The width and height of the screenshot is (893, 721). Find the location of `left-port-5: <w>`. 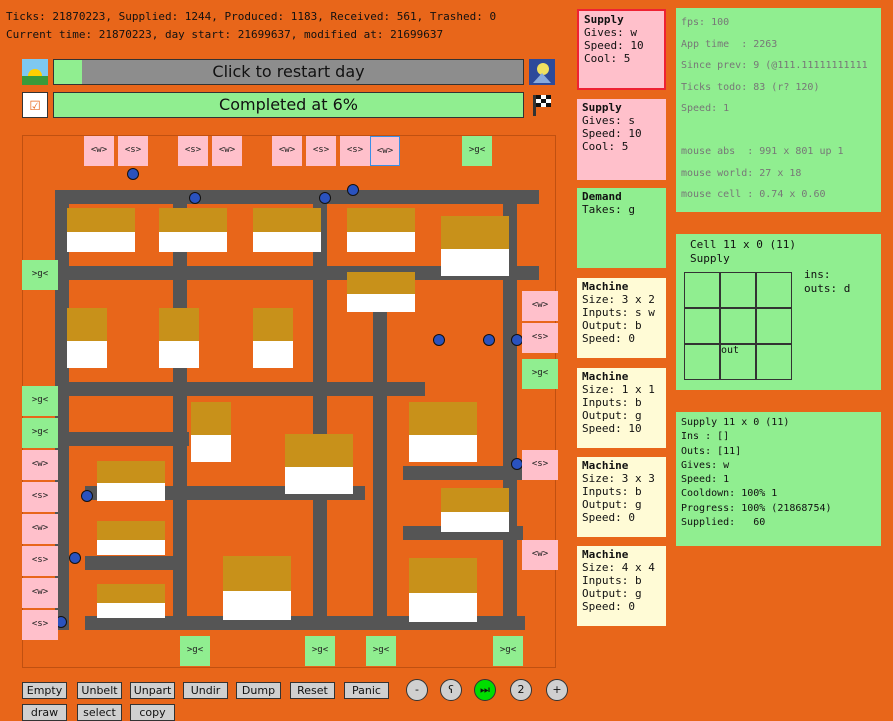

left-port-5: <w> is located at coordinates (40, 529).